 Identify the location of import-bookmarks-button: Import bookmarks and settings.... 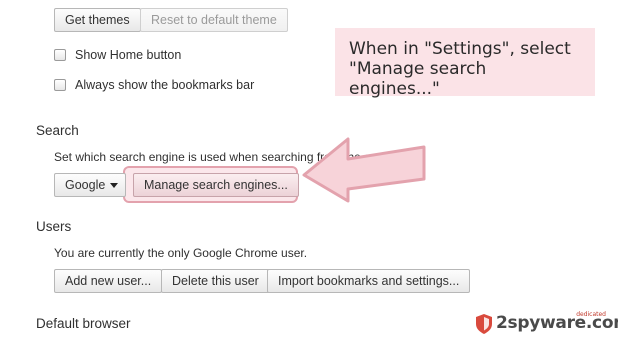
(369, 281).